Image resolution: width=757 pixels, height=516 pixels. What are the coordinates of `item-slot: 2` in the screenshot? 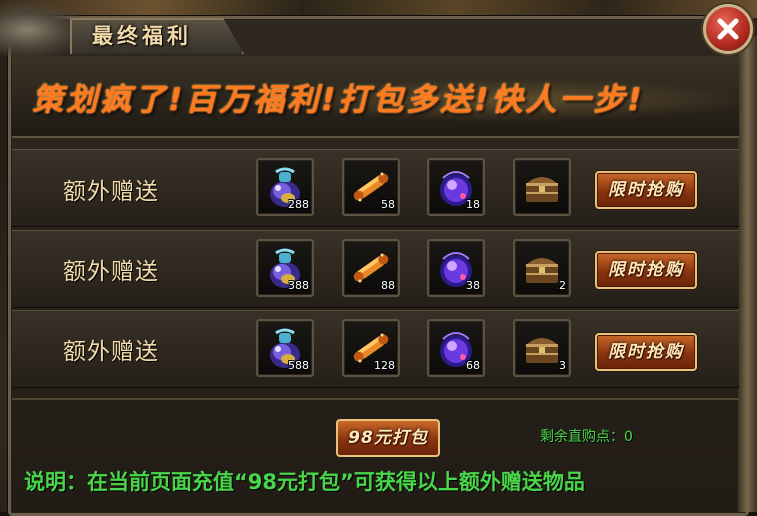 It's located at (542, 268).